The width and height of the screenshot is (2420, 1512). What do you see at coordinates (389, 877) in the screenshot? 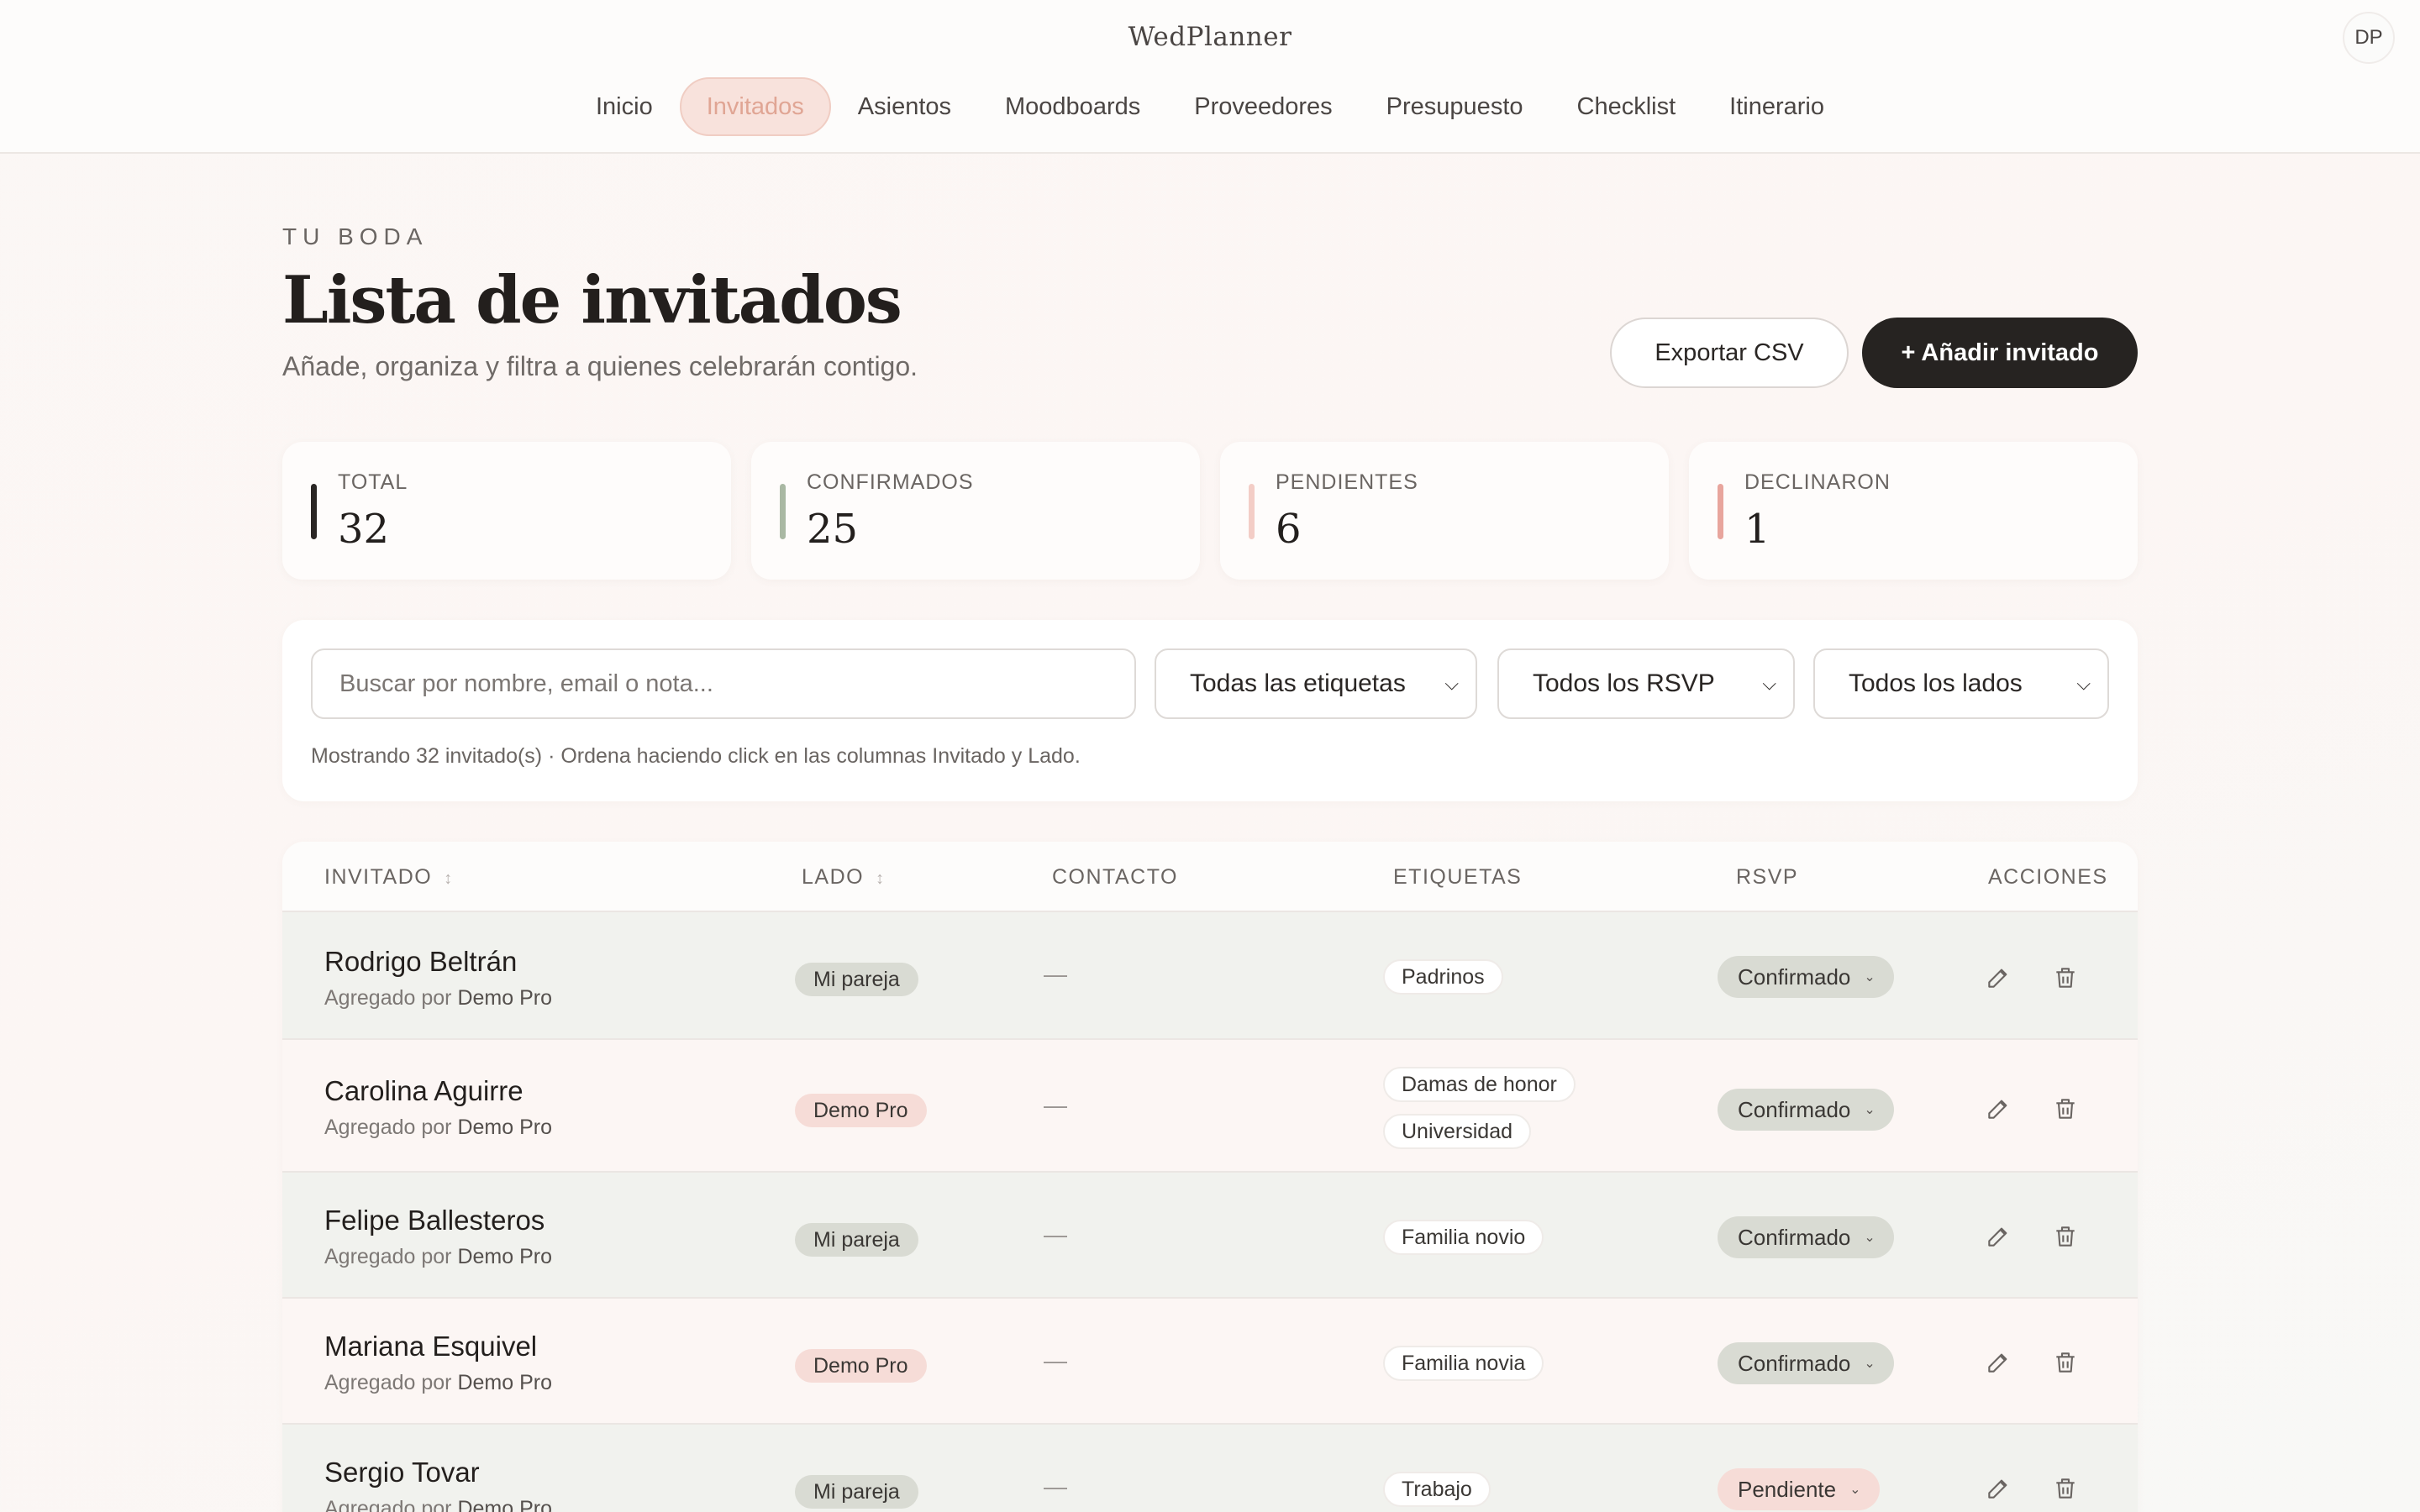
I see `column-header-guest: INVITADO ↕` at bounding box center [389, 877].